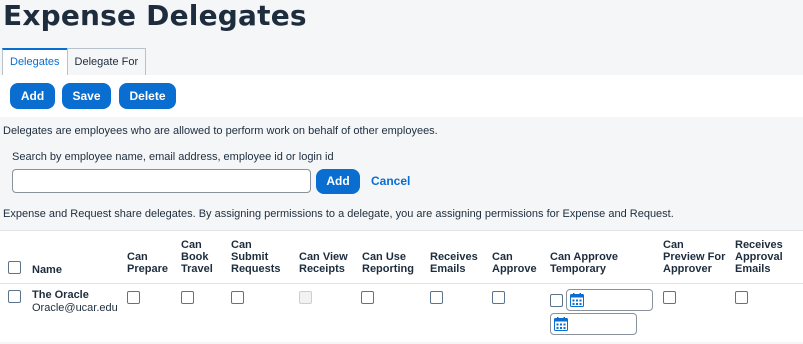 The width and height of the screenshot is (803, 344). I want to click on header-text: Approval, so click(759, 257).